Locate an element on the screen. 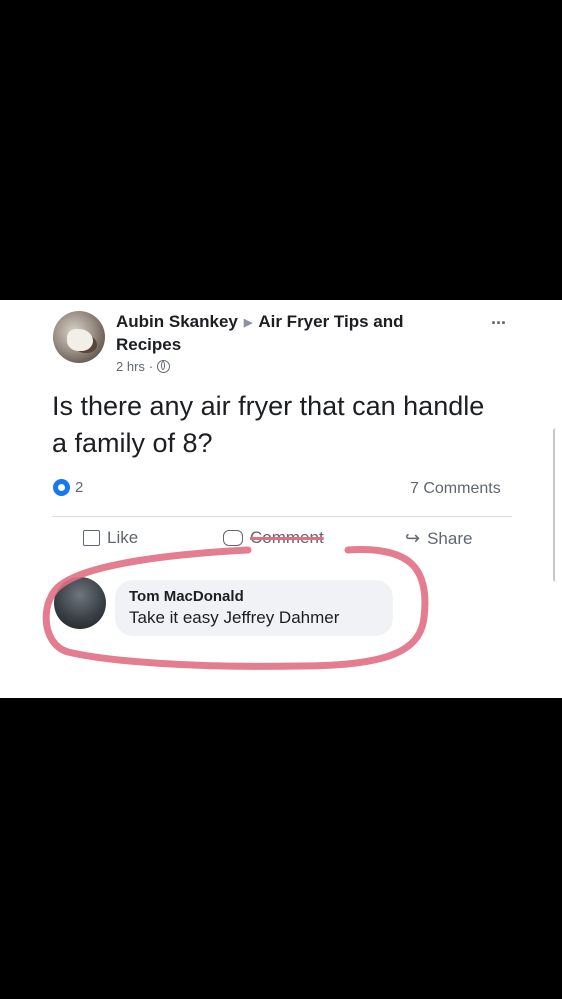  reaction-count: 2 is located at coordinates (79, 487).